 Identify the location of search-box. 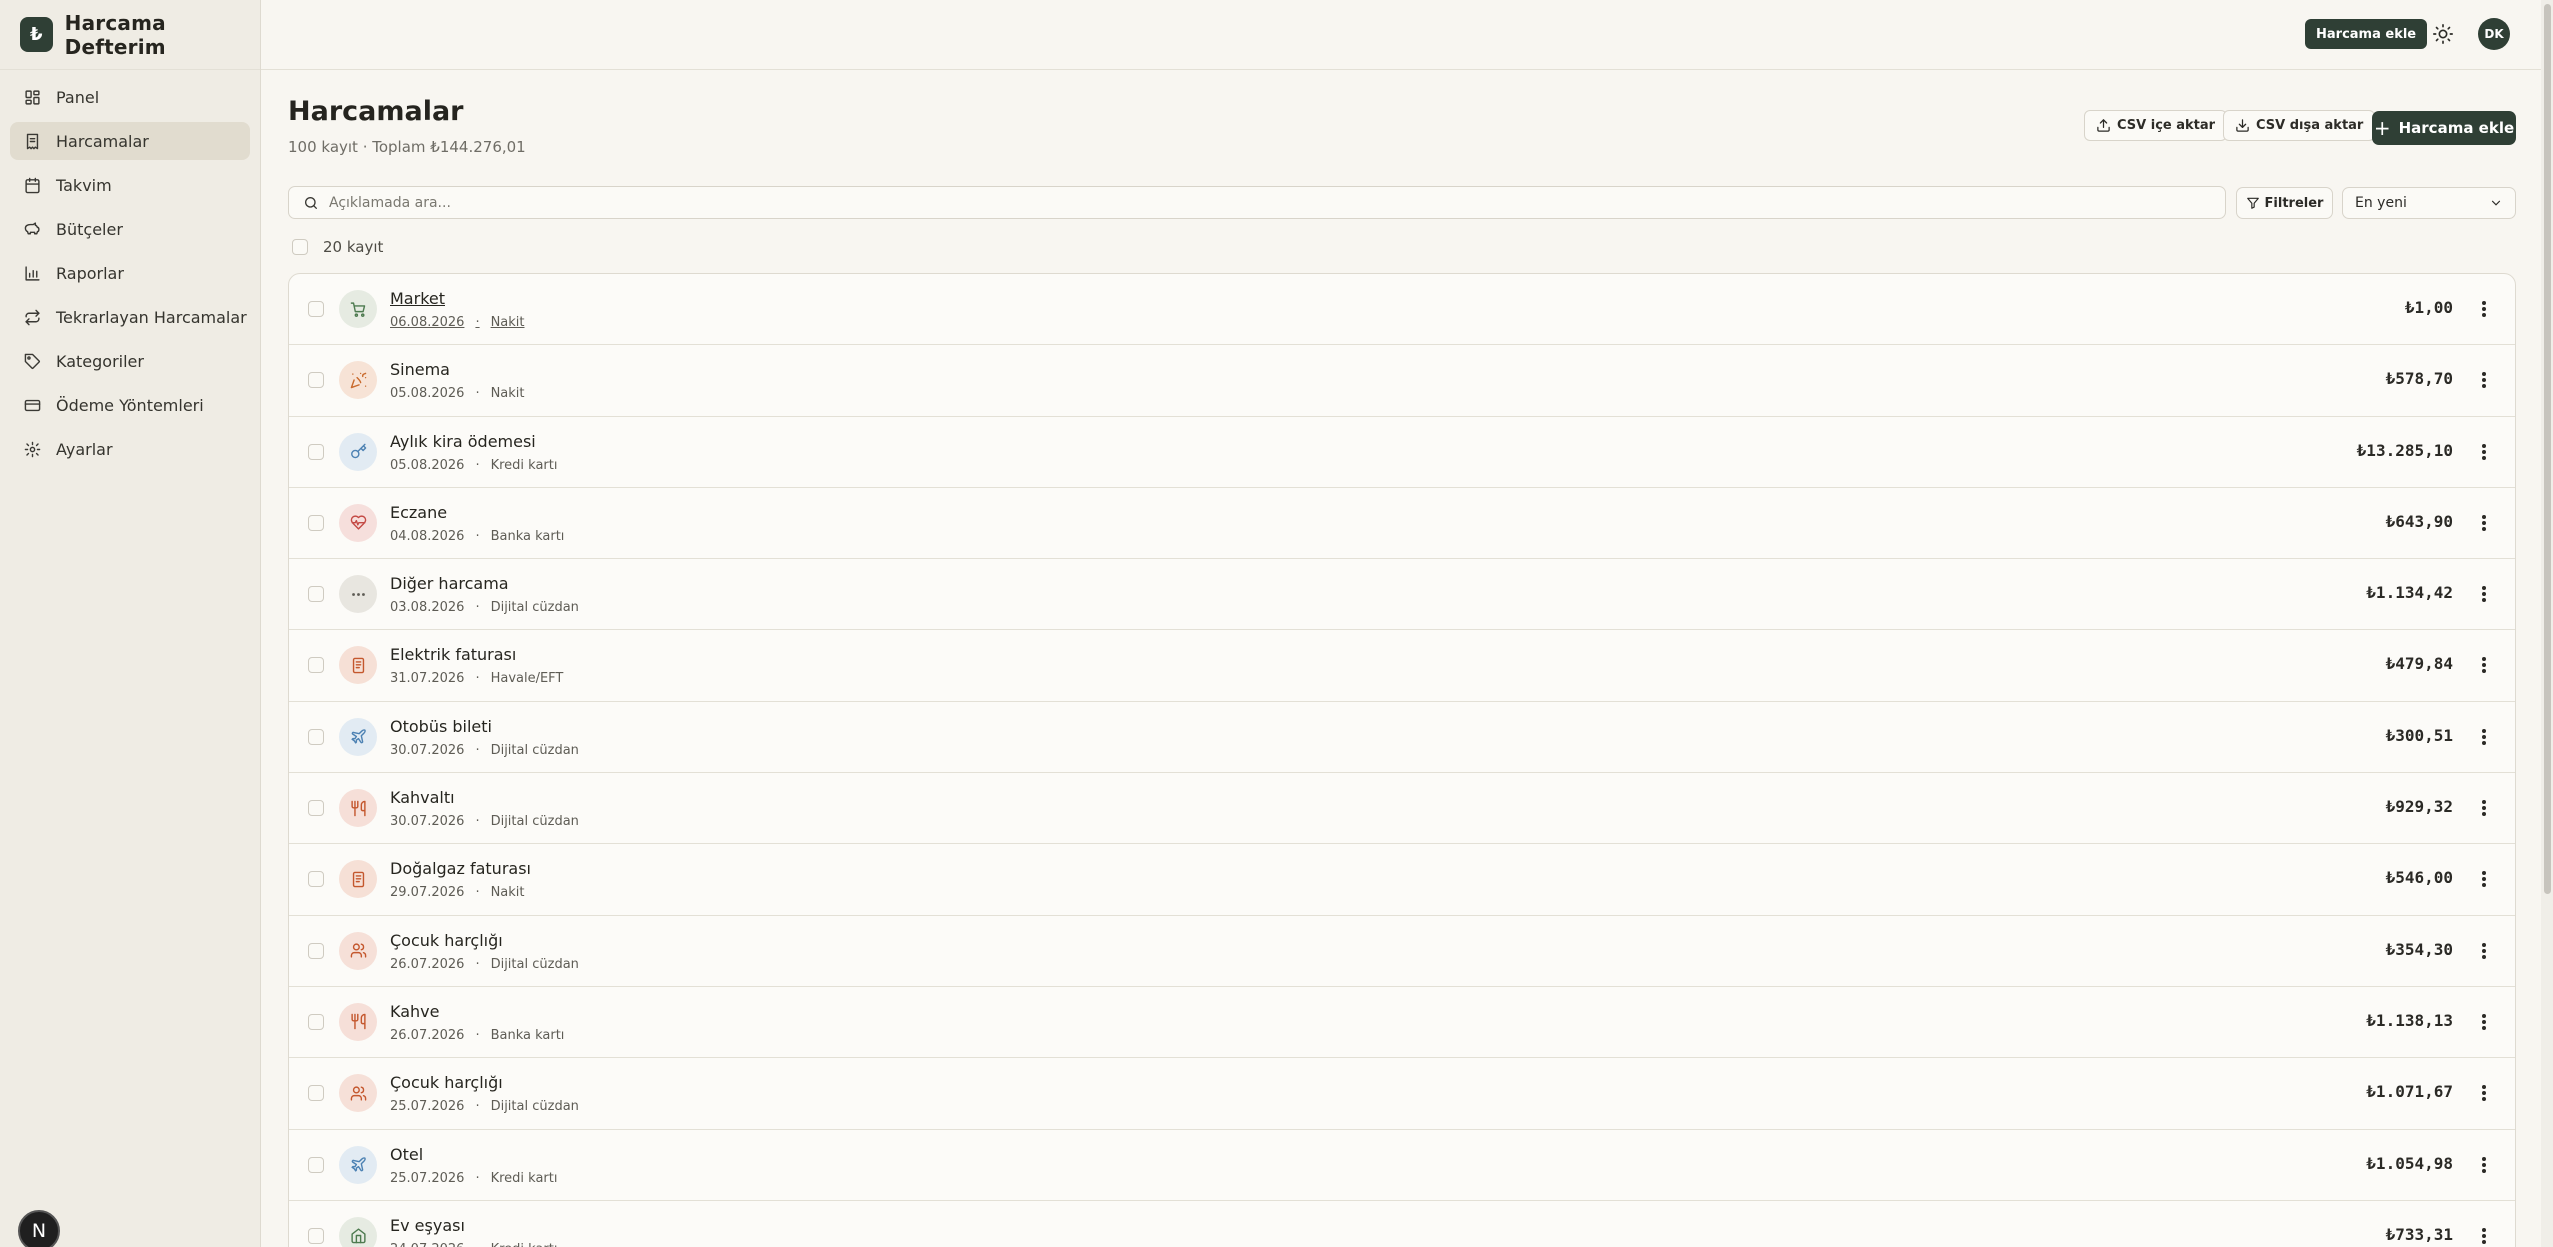
(1257, 202).